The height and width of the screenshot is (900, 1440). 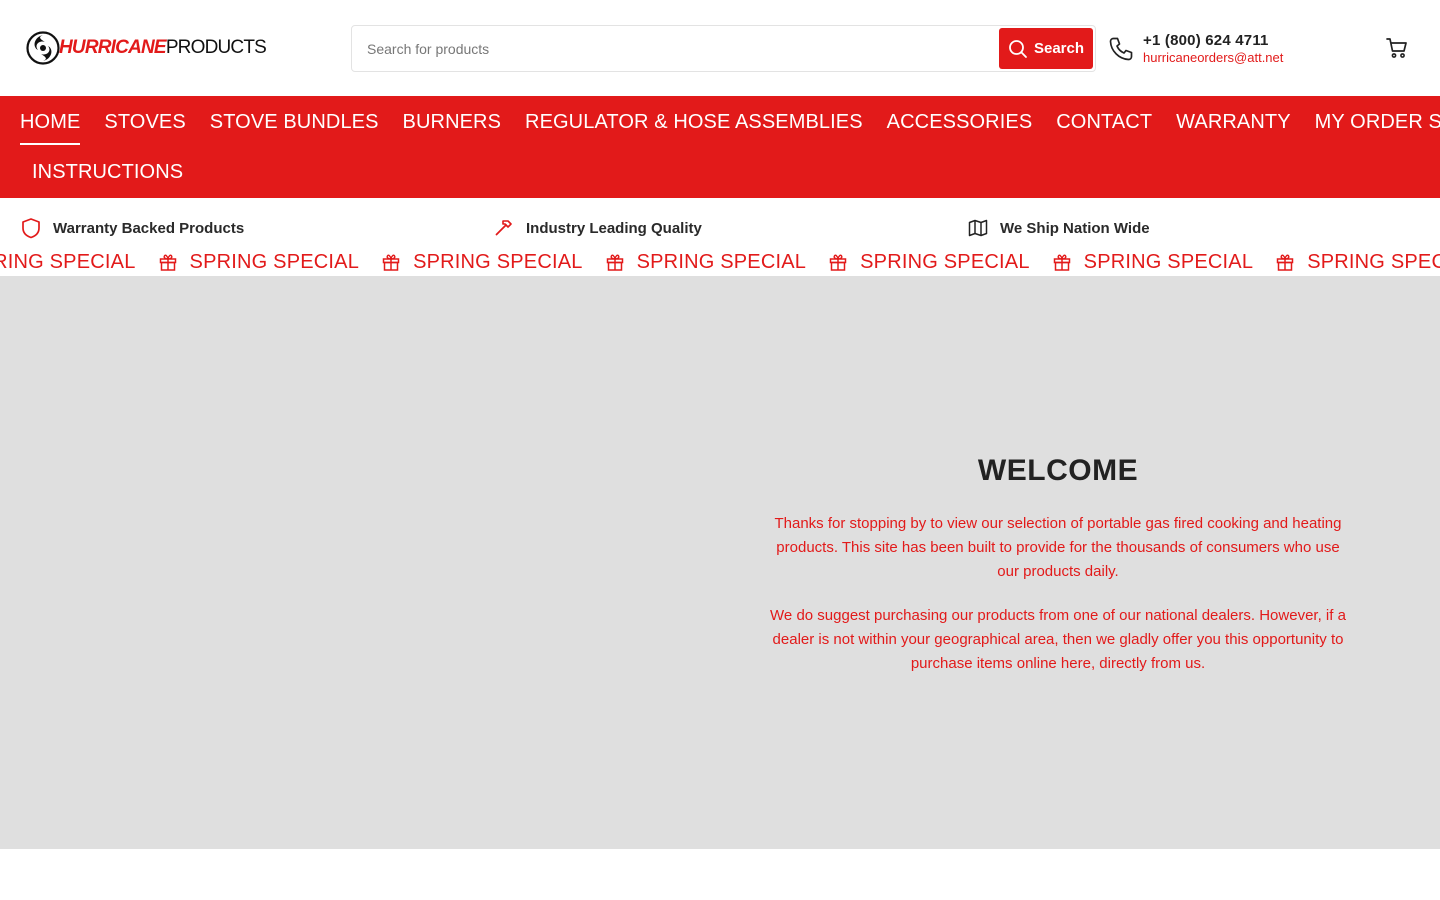 I want to click on nav-item-stove-bundles: STOVE BUNDLES, so click(x=294, y=121).